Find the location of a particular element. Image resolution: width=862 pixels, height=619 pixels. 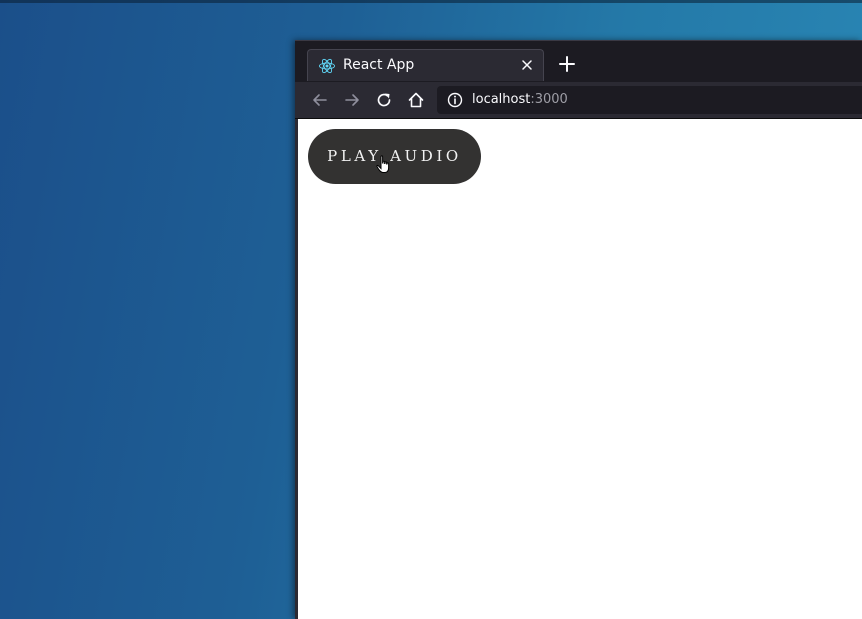

url-bar: localhost:3000 is located at coordinates (649, 100).